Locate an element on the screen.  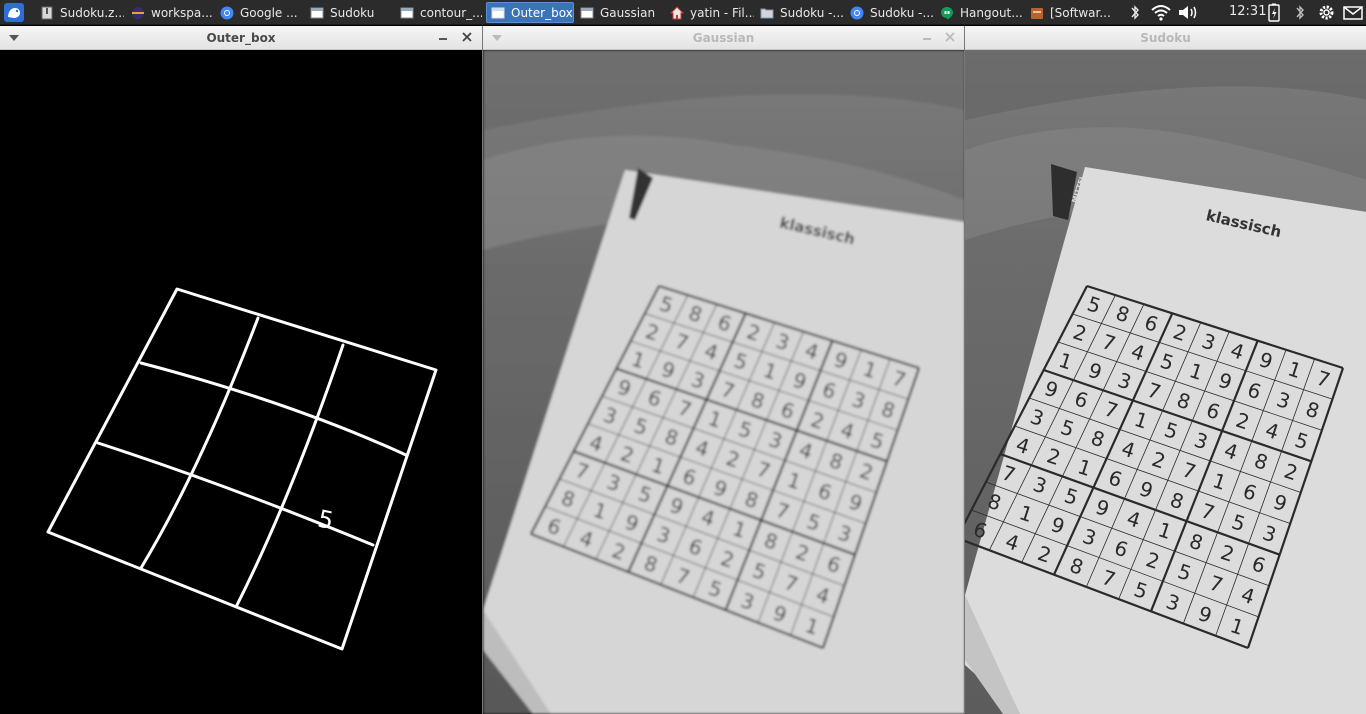
window-title: Sudoku is located at coordinates (1165, 38).